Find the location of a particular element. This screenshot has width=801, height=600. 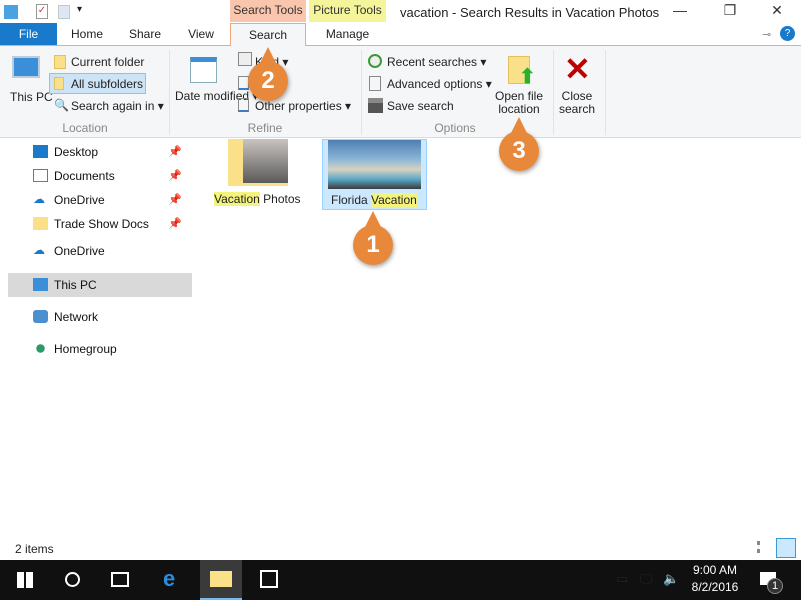

tab-view: View is located at coordinates (201, 34).